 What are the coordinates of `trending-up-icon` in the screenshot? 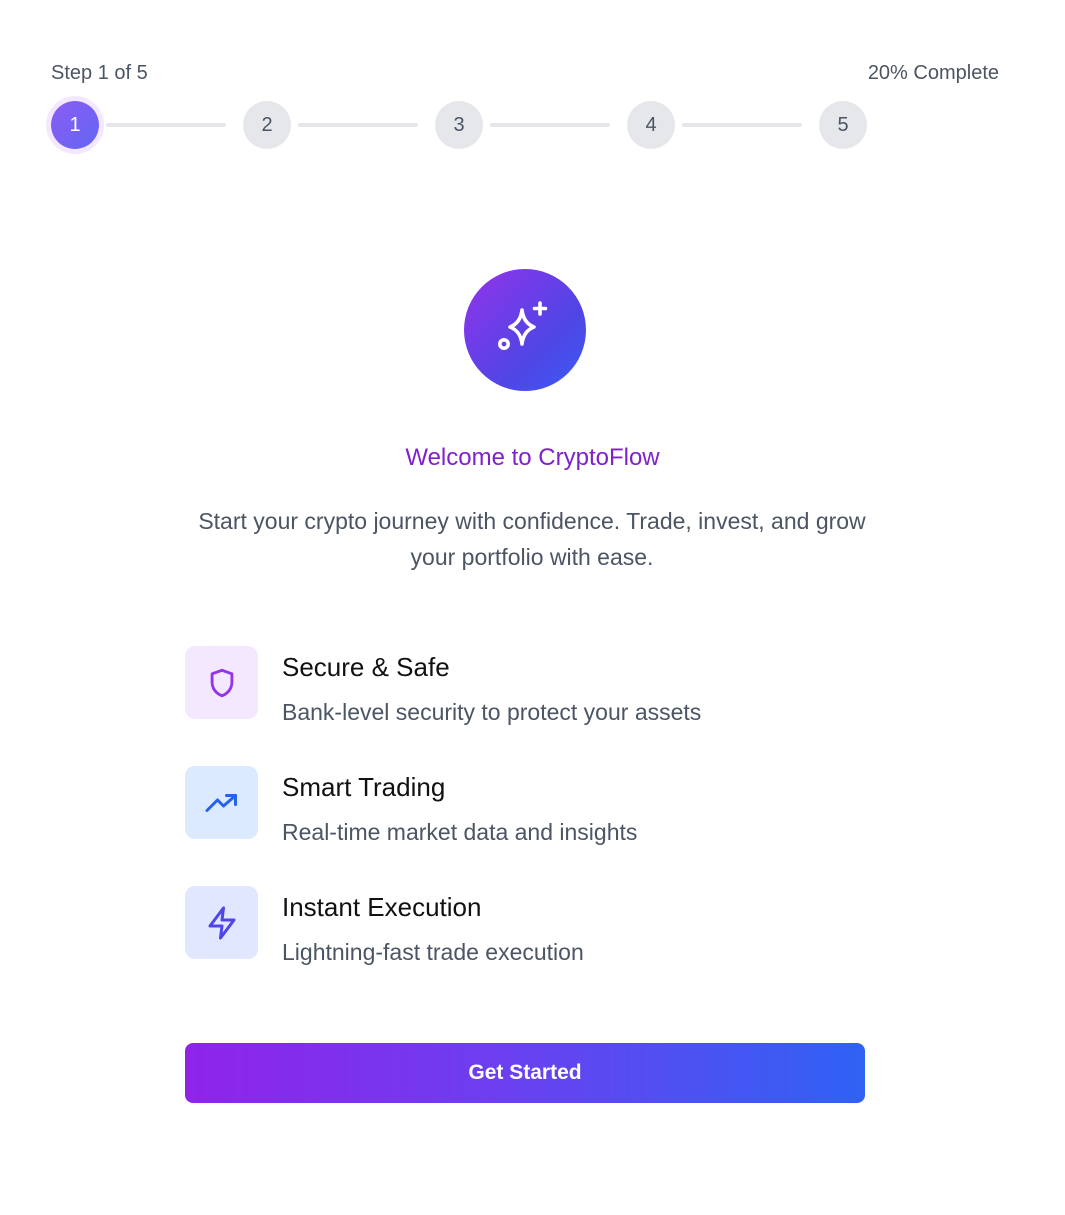 It's located at (221, 802).